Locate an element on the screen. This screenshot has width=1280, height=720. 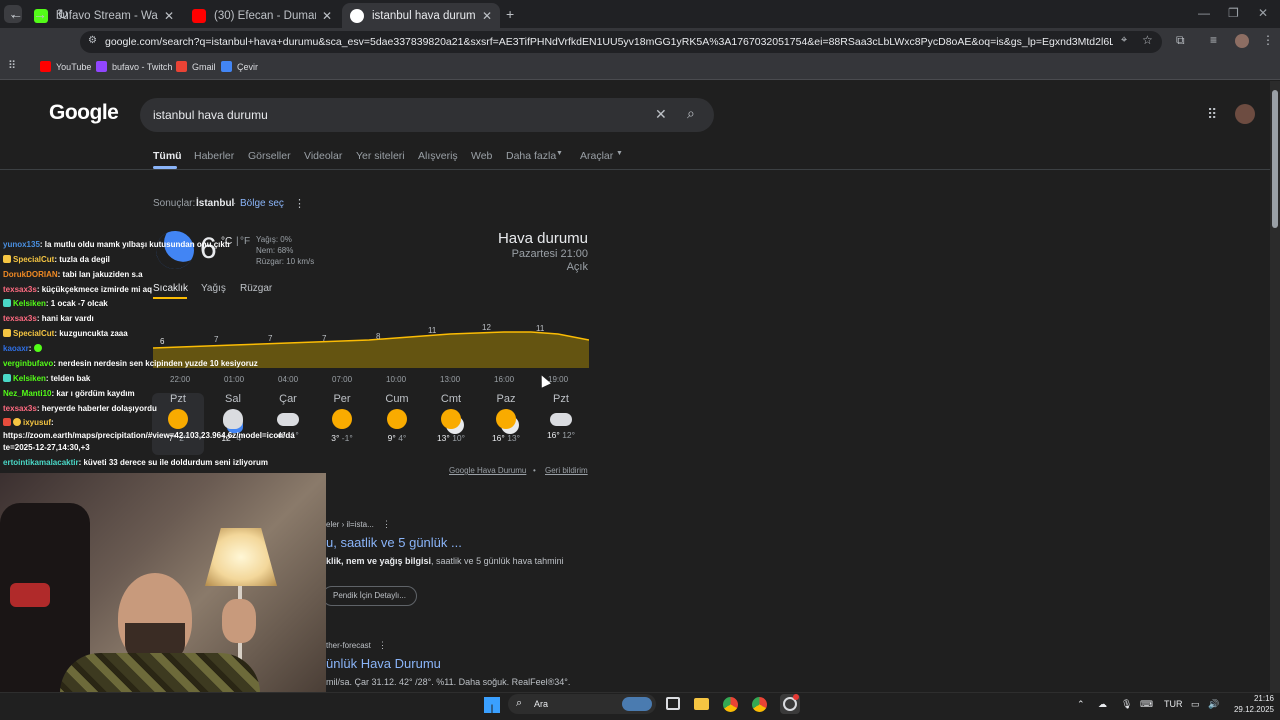
clock-time: 21:16 is located at coordinates (1257, 698).